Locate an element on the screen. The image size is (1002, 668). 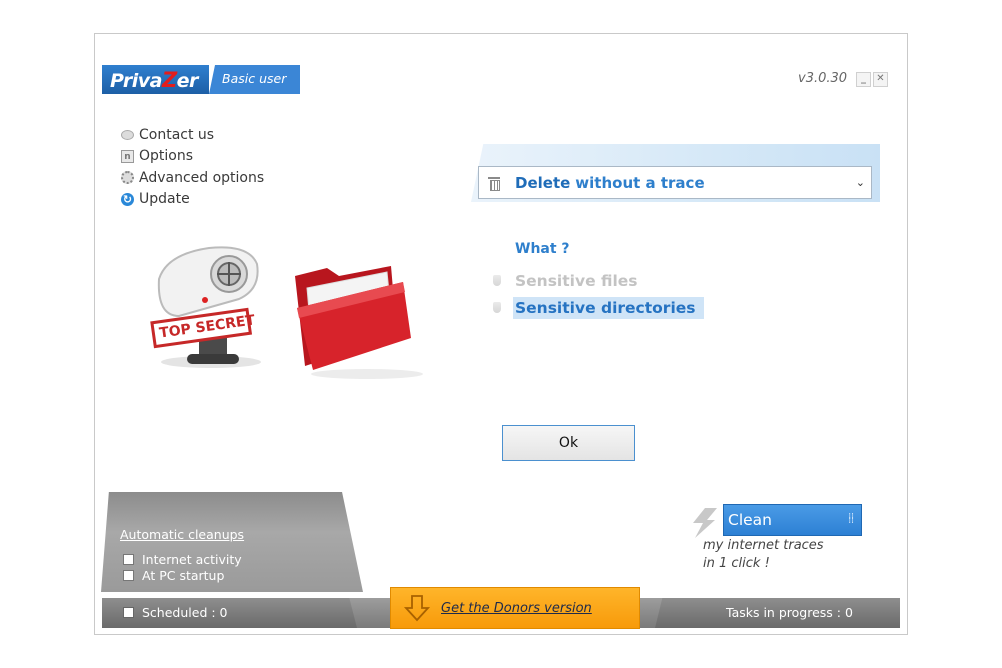
what-heading: What ? is located at coordinates (542, 249).